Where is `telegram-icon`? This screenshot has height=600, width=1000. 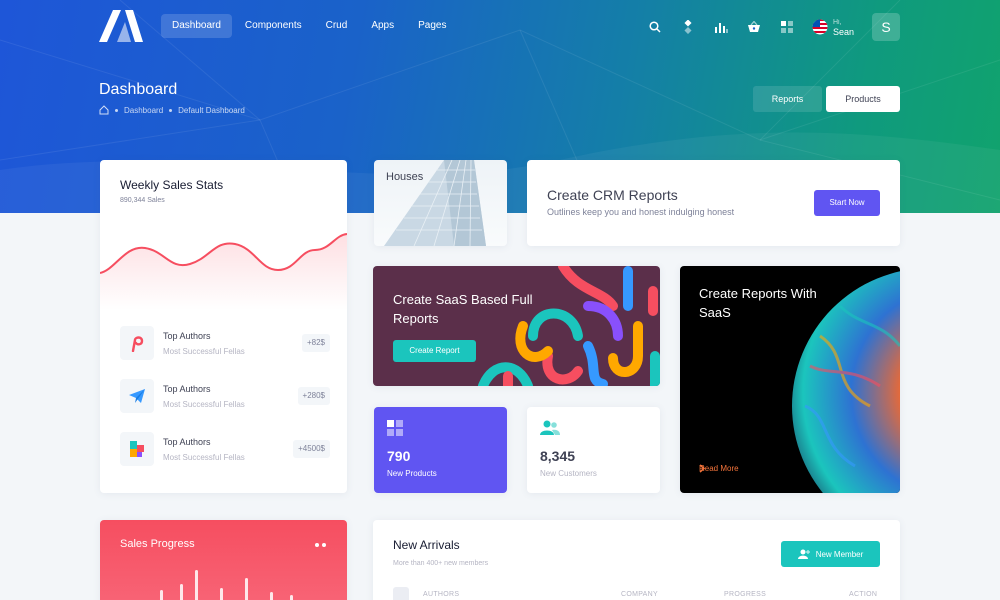 telegram-icon is located at coordinates (137, 396).